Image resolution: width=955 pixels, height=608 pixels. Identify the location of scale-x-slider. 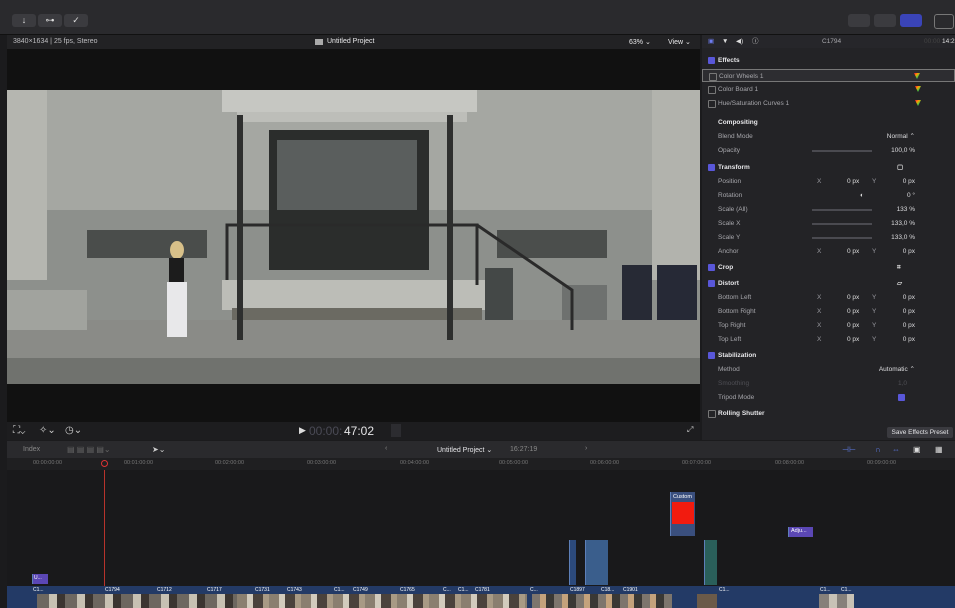
(842, 224).